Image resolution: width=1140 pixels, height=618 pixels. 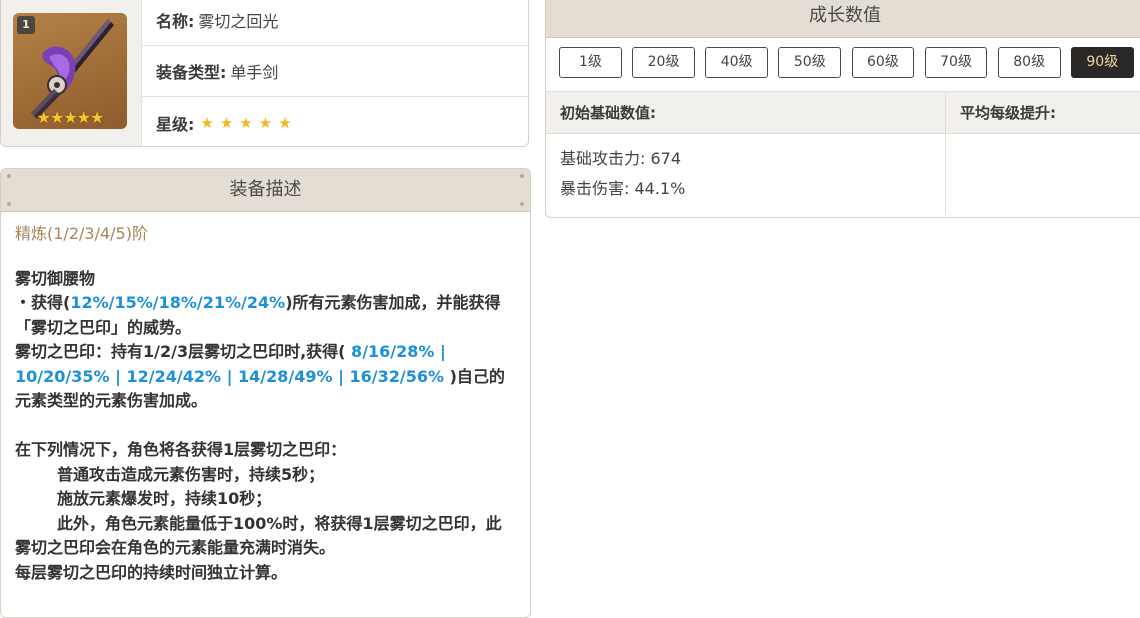 I want to click on description-panel-title: 装备描述, so click(x=265, y=189).